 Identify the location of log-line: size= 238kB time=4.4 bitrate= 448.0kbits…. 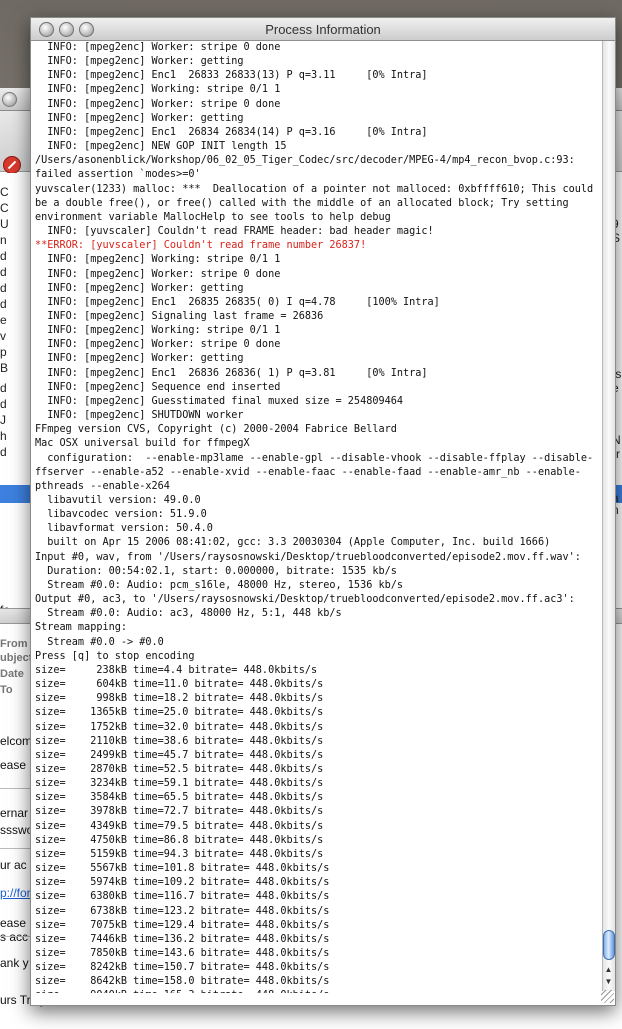
(176, 670).